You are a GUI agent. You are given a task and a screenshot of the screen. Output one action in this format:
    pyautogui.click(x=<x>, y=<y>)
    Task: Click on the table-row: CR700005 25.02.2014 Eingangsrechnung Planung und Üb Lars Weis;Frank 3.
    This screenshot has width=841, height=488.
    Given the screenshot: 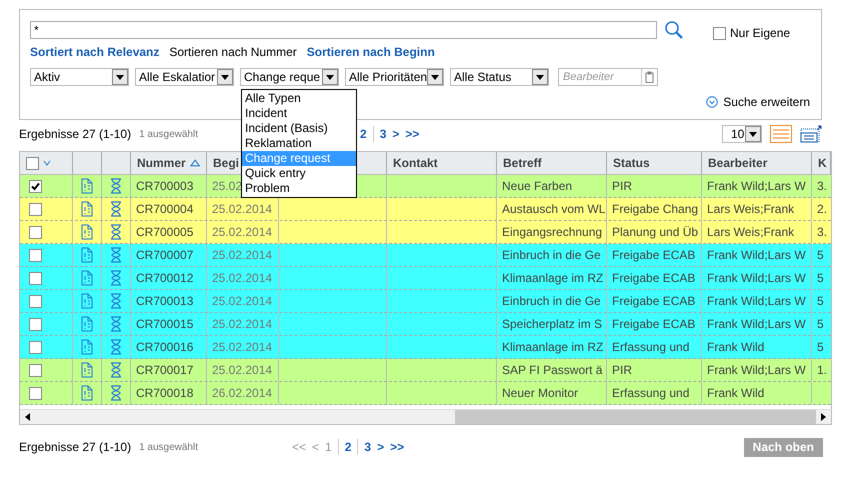 What is the action you would take?
    pyautogui.click(x=425, y=232)
    